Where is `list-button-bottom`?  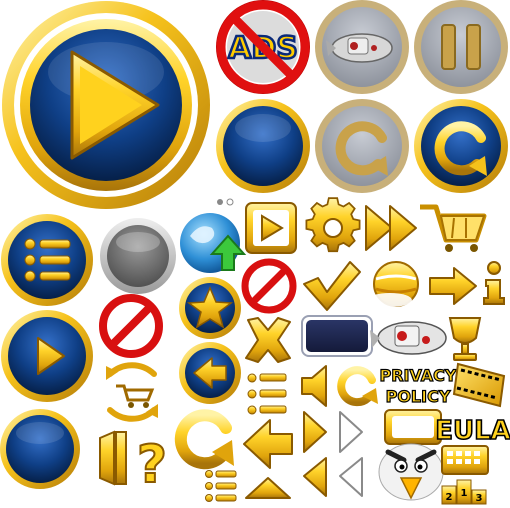
list-button-bottom is located at coordinates (221, 486).